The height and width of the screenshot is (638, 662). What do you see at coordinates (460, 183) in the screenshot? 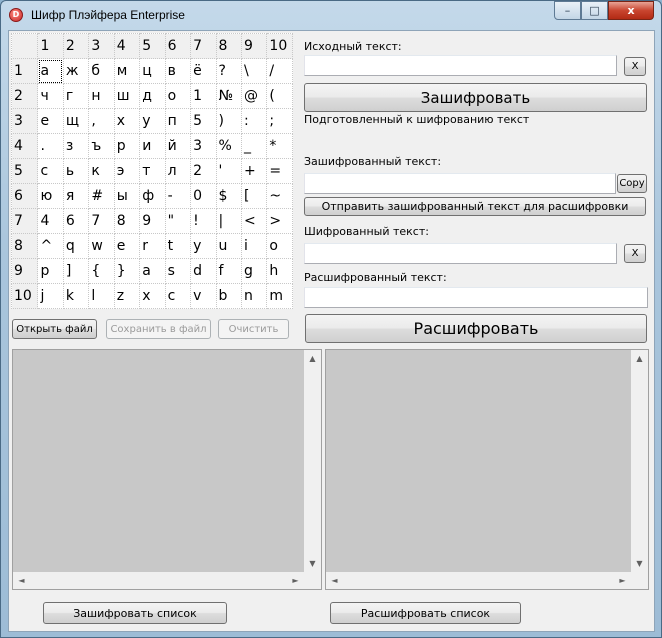
I see `encrypted-text-input` at bounding box center [460, 183].